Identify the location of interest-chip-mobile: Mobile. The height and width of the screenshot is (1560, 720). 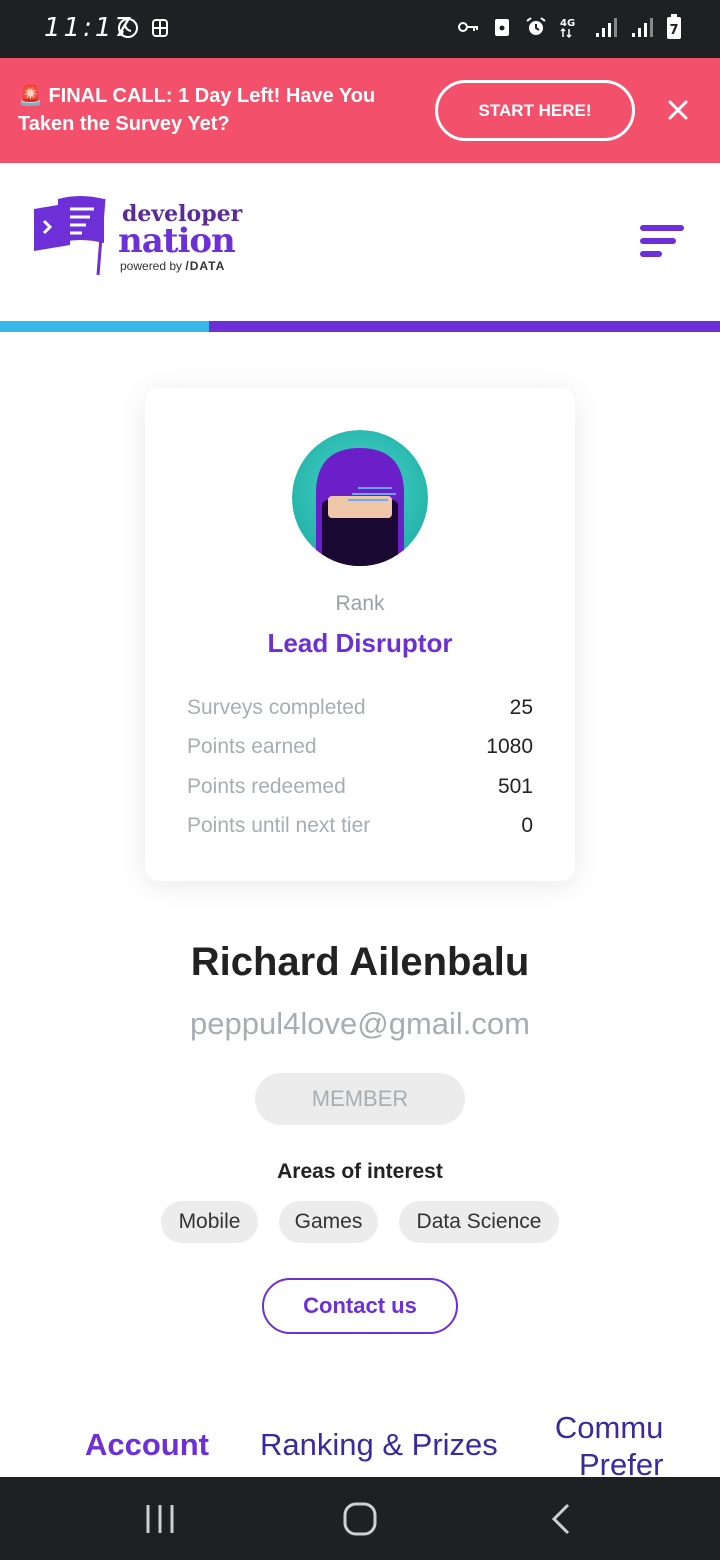
(209, 1222).